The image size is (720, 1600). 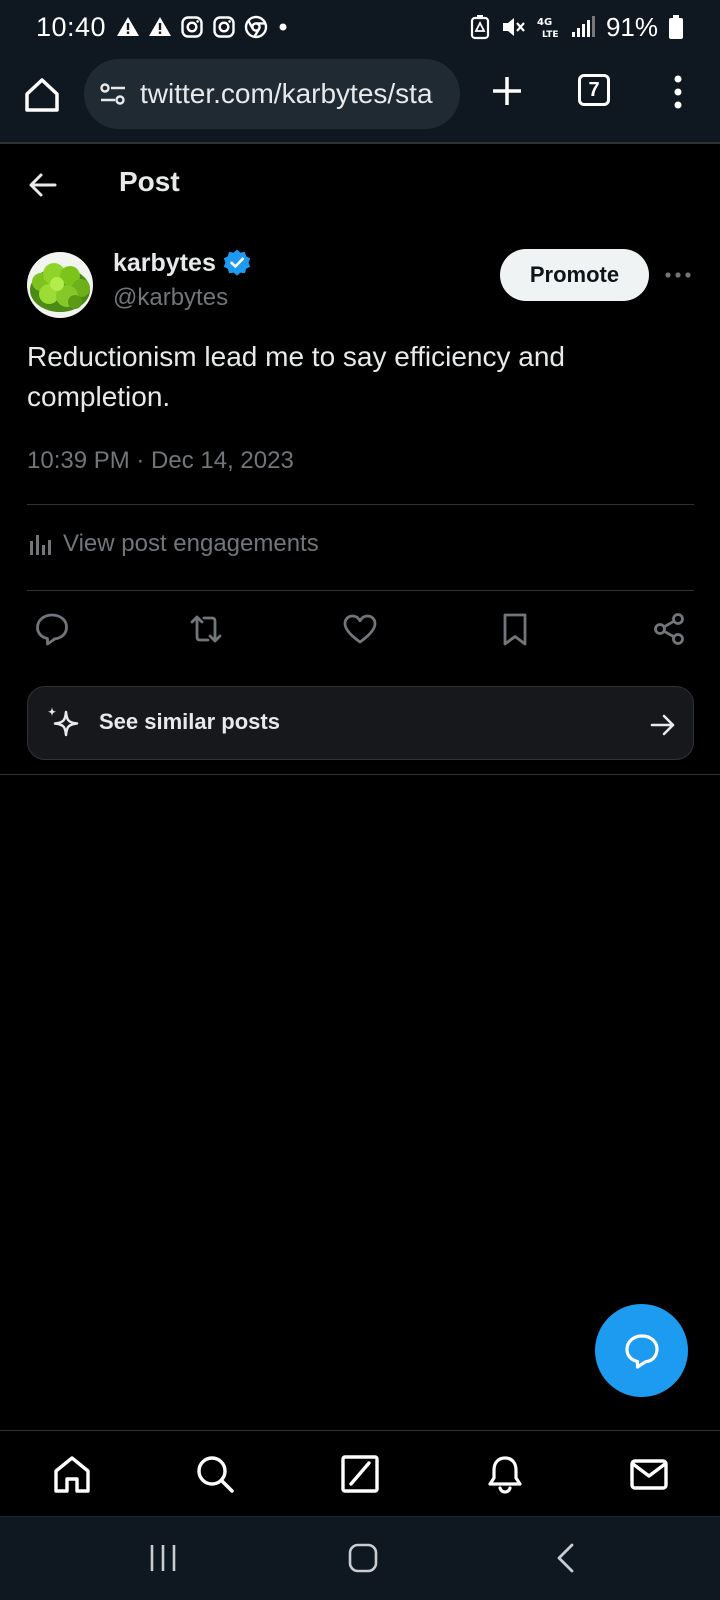 What do you see at coordinates (594, 90) in the screenshot?
I see `tab-switcher-button: 7` at bounding box center [594, 90].